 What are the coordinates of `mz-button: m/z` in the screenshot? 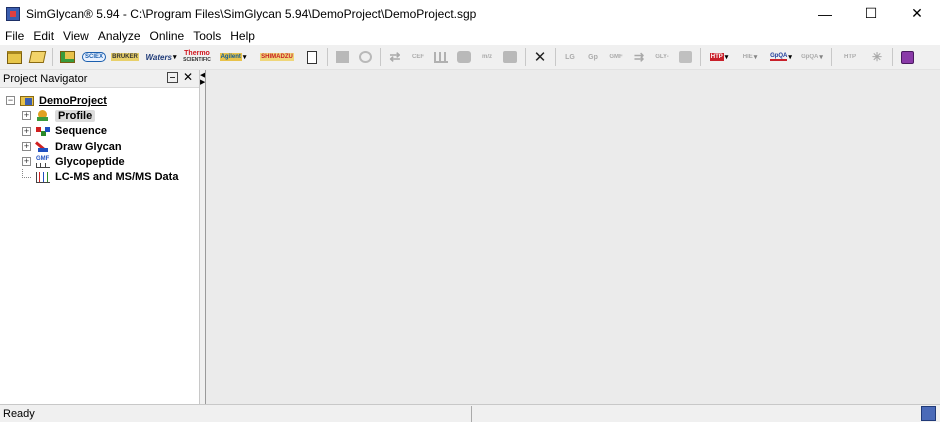 It's located at (487, 57).